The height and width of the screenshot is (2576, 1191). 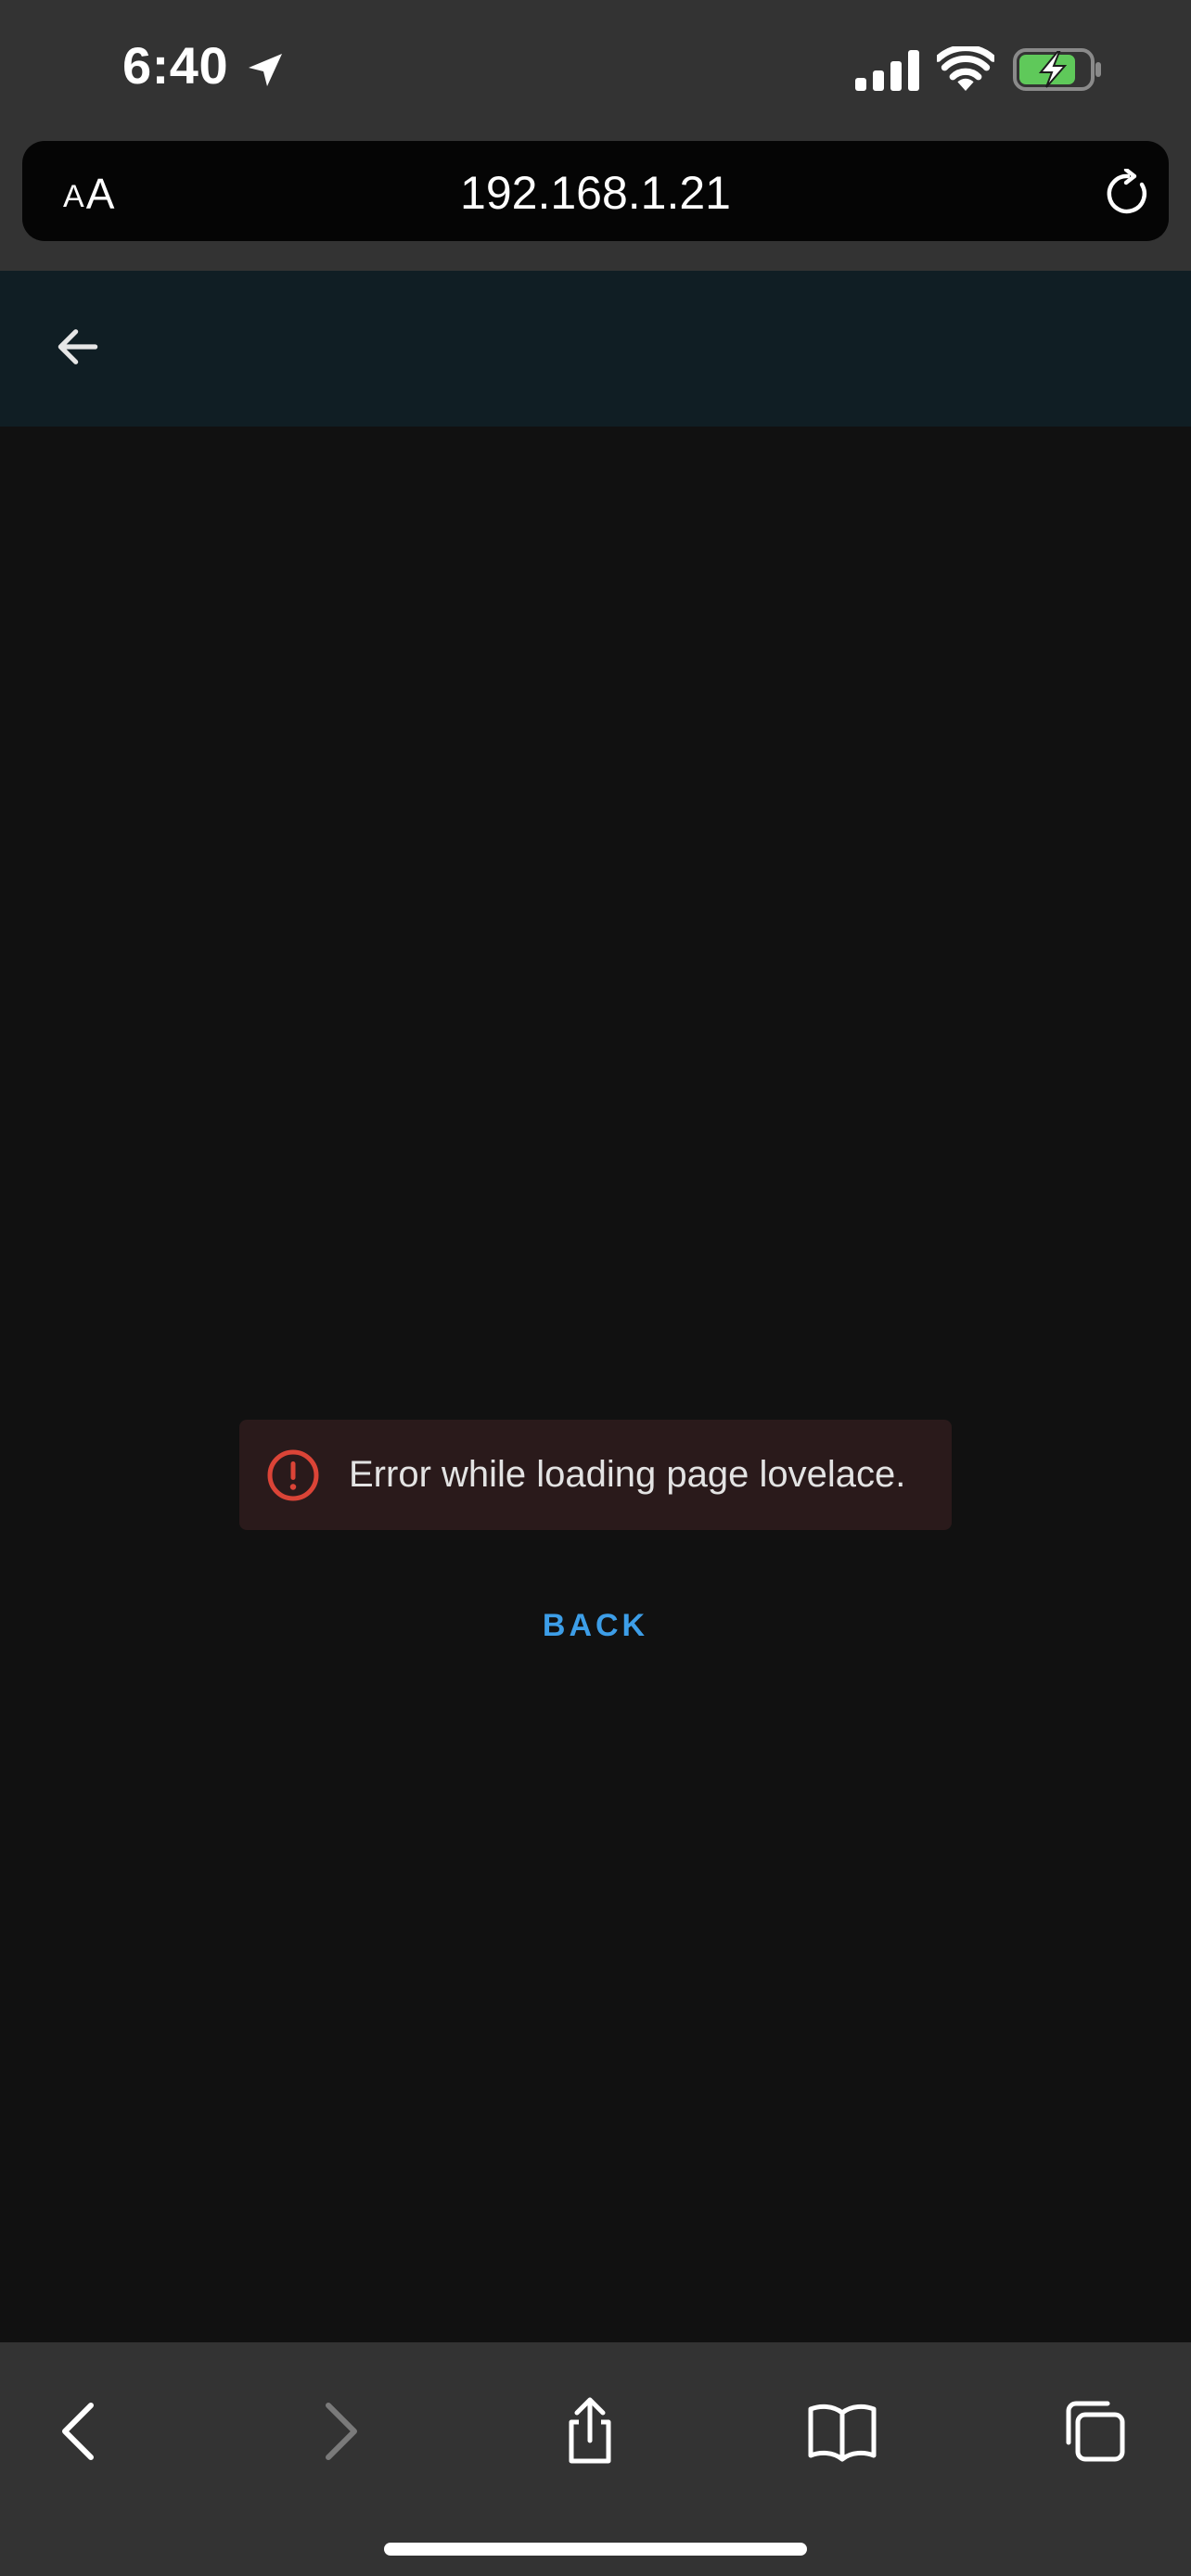 I want to click on error-alert: Error while loading page lovelace., so click(x=595, y=1475).